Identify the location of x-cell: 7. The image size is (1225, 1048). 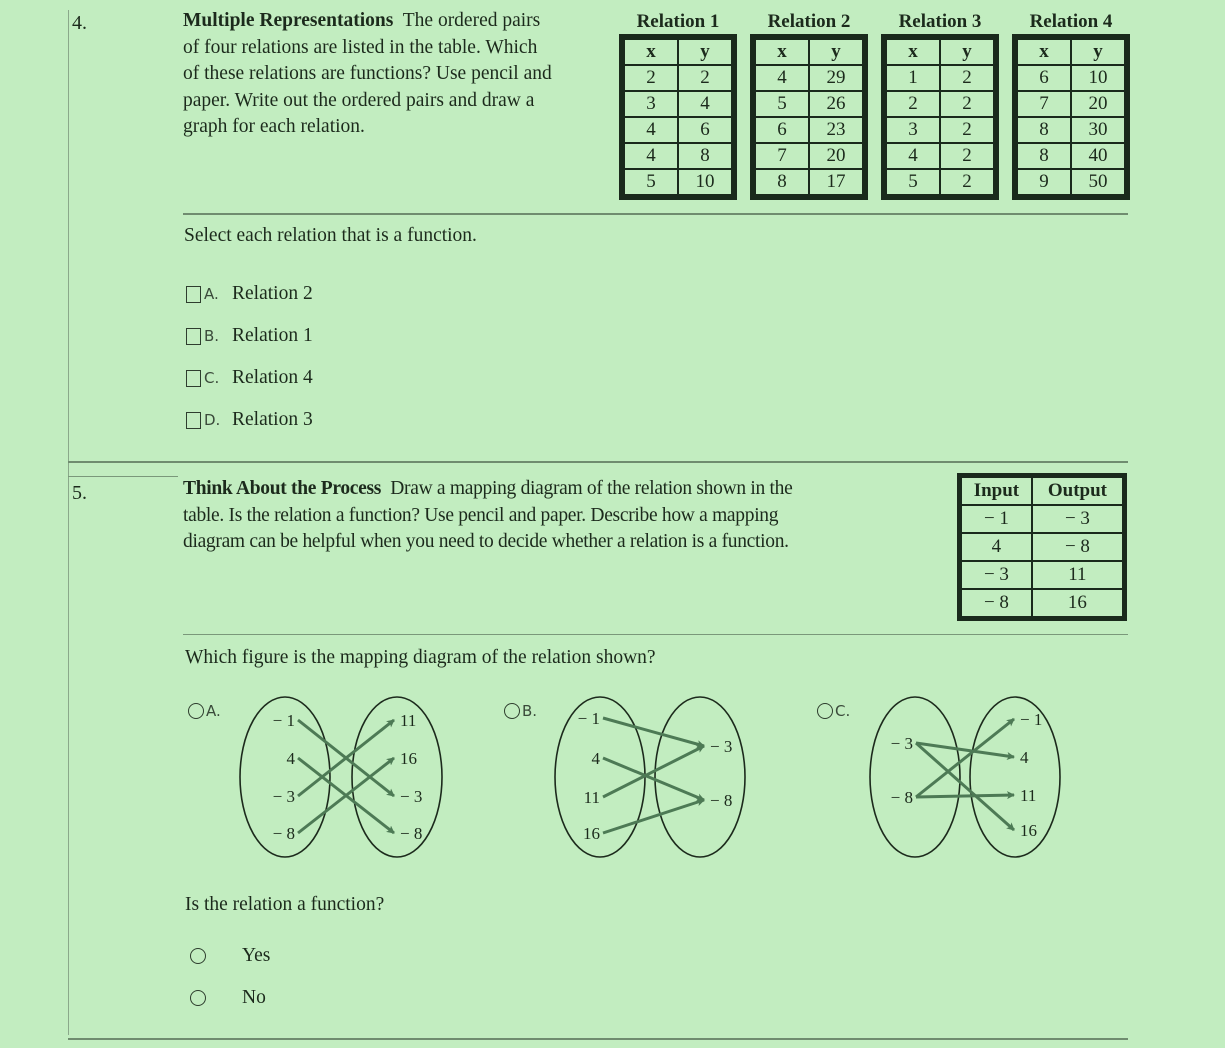
(781, 156).